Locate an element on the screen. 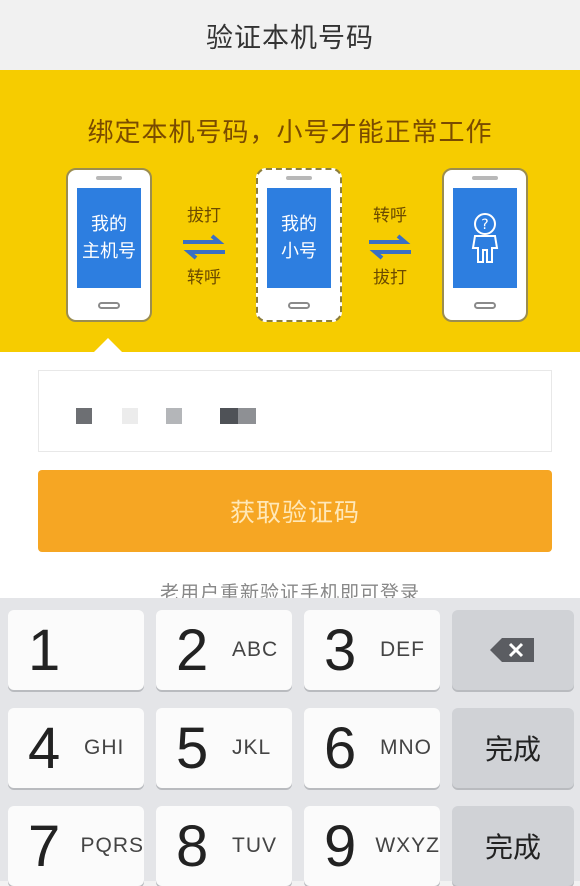 The image size is (580, 886). phone-screen: 我的 小号 is located at coordinates (299, 238).